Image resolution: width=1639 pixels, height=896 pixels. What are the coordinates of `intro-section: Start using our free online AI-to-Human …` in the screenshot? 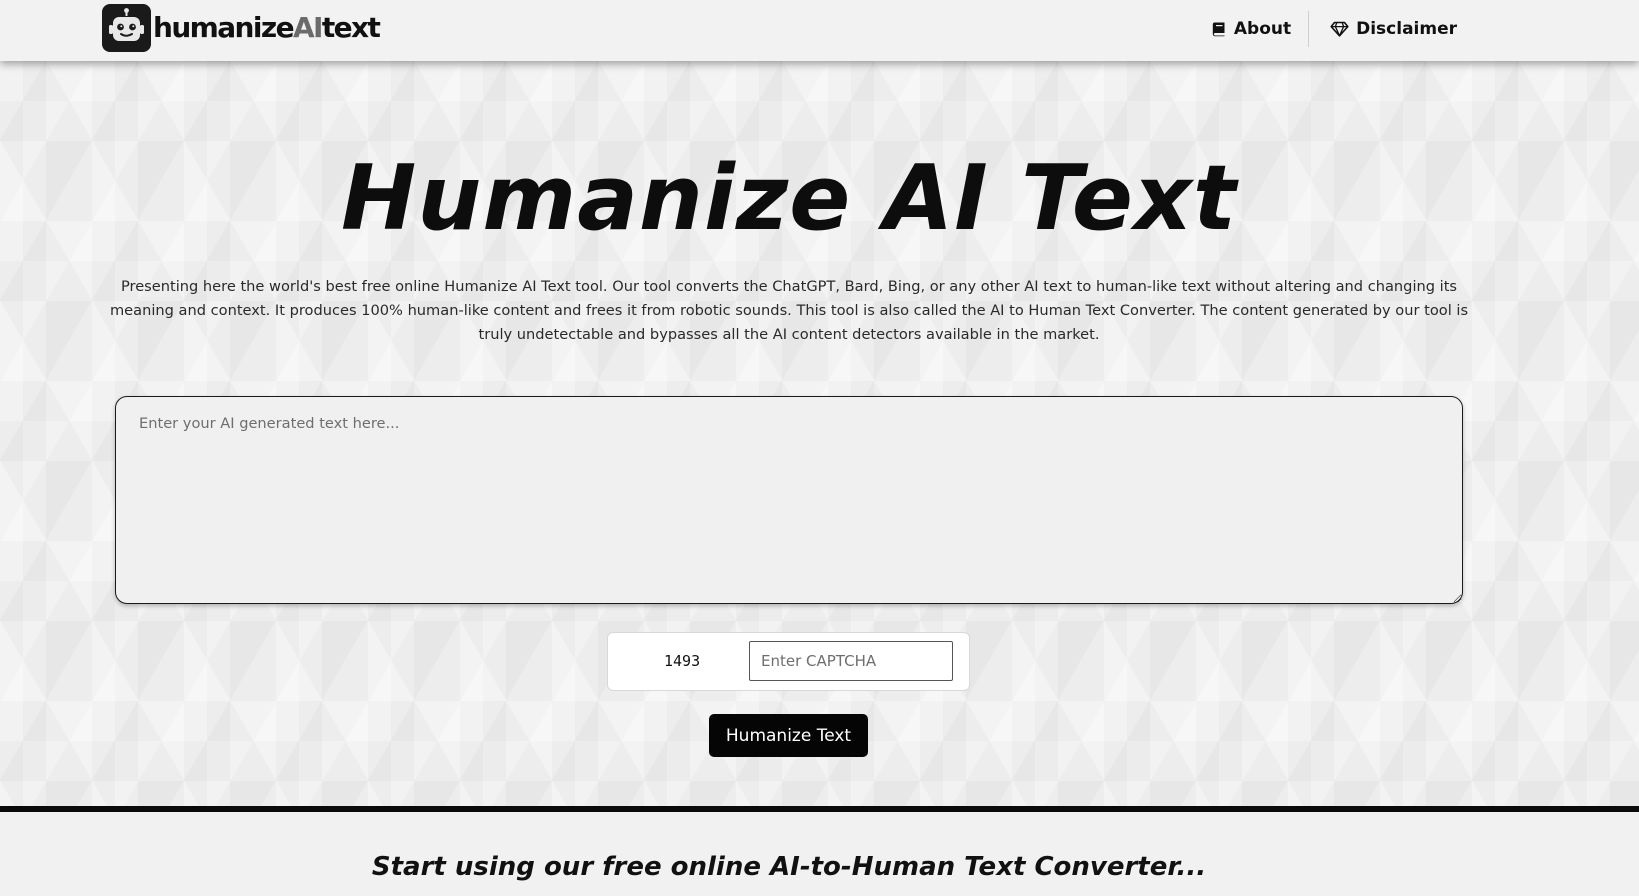 It's located at (819, 854).